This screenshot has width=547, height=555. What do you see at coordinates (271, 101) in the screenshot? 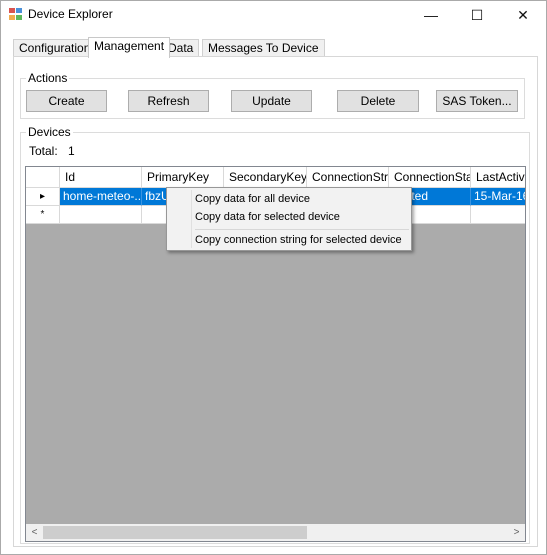
I see `update-button: Update` at bounding box center [271, 101].